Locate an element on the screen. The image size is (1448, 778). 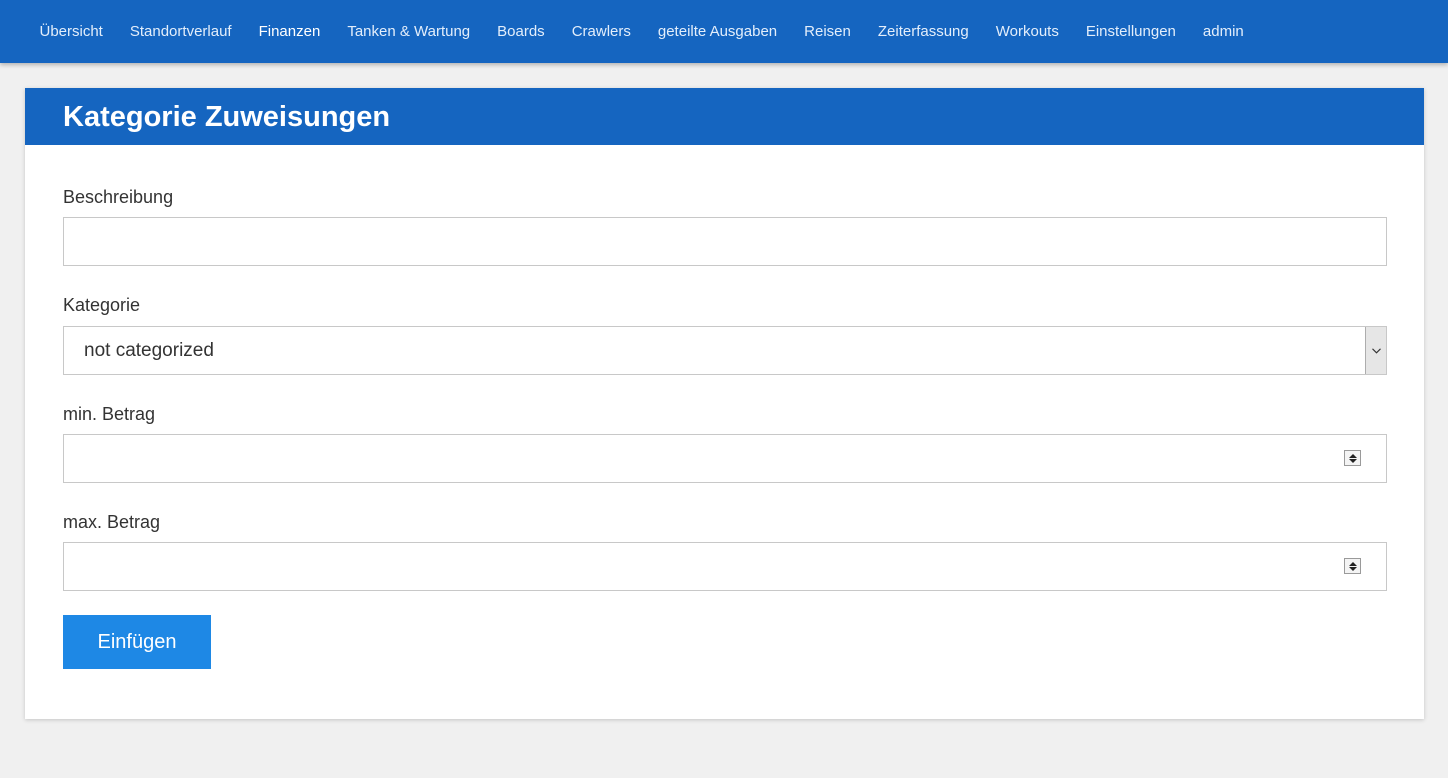
chevron-down-icon is located at coordinates (1376, 350).